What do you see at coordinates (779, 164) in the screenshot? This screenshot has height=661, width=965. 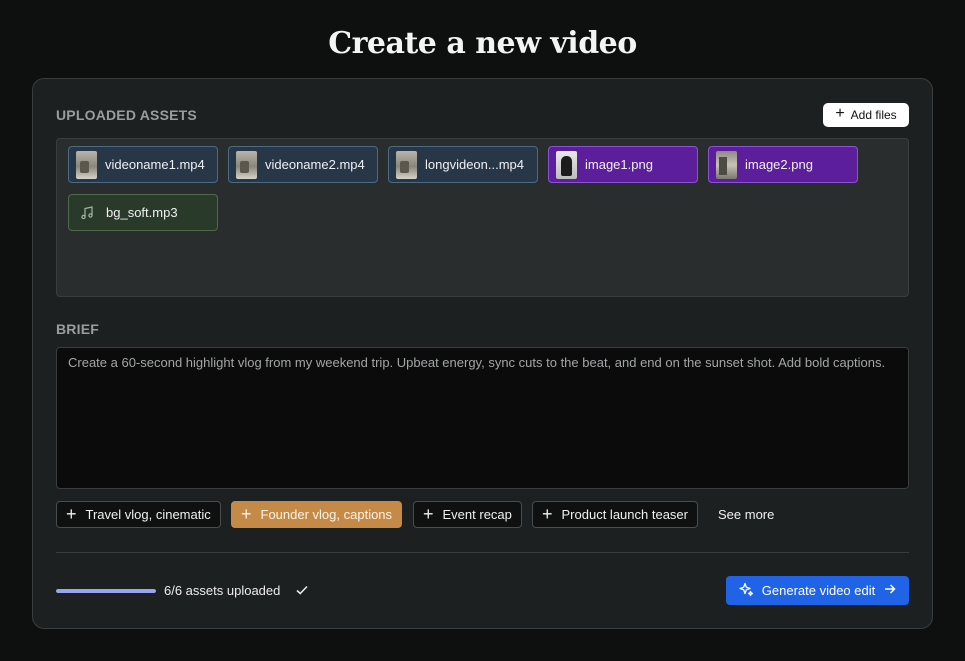 I see `asset-name: image2.png` at bounding box center [779, 164].